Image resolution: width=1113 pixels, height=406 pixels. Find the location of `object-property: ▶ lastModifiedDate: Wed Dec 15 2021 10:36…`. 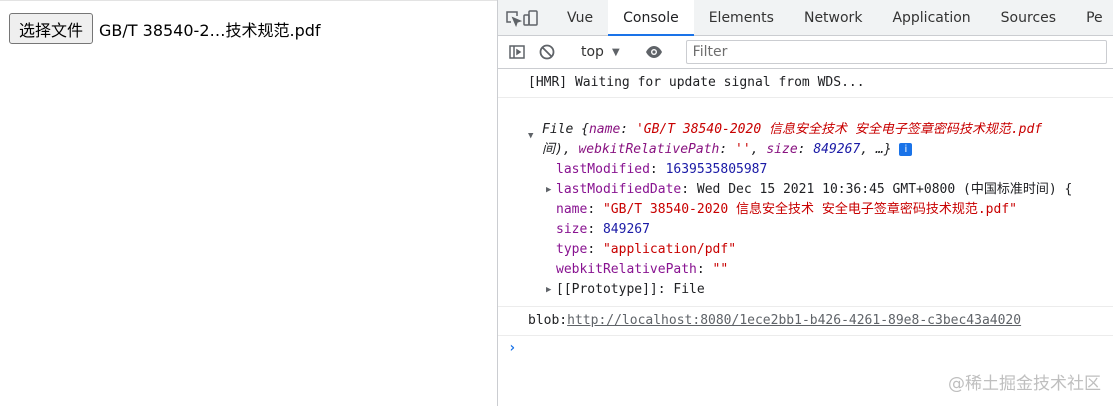

object-property: ▶ lastModifiedDate: Wed Dec 15 2021 10:36… is located at coordinates (820, 190).